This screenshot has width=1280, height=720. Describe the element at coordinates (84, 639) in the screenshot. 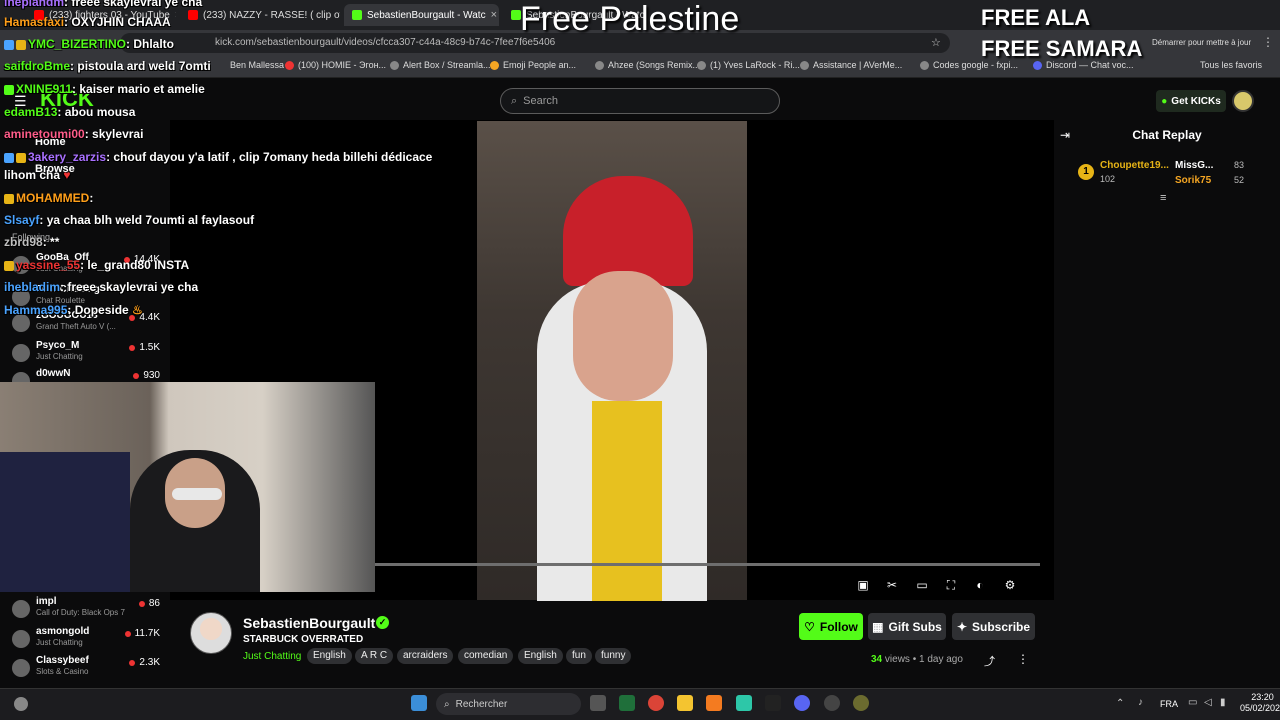

I see `sidebar-channel: asmongold Just Chatting 11.7K` at that location.